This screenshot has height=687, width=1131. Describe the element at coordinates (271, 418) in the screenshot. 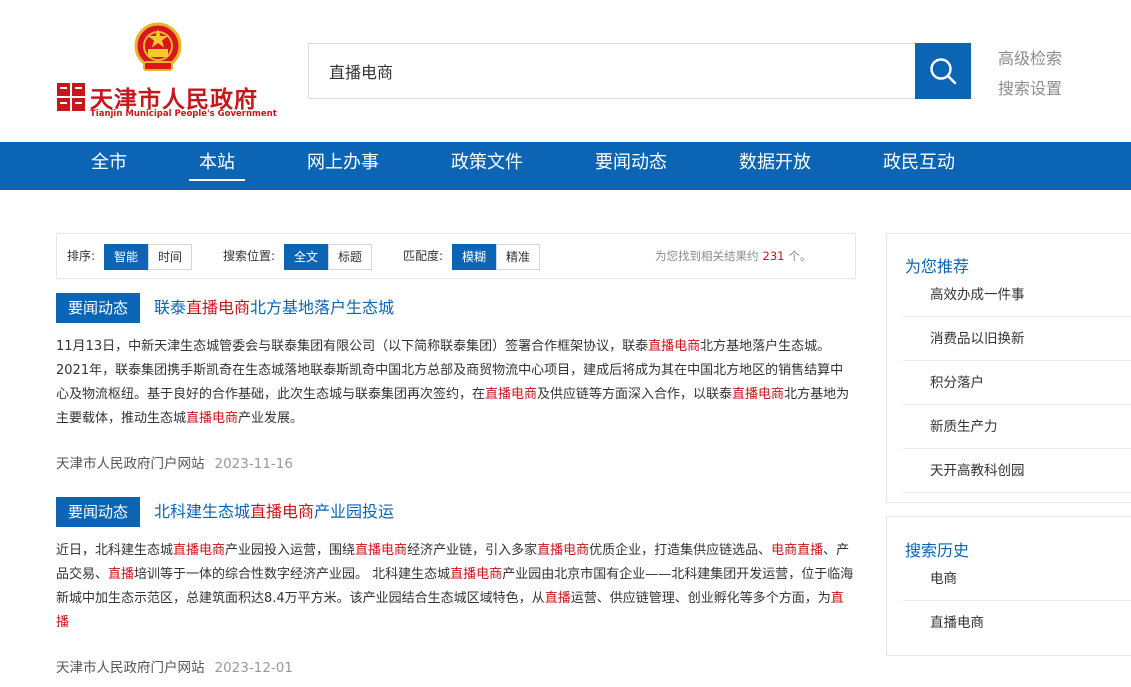

I see `text-segment: 产业发展。` at that location.